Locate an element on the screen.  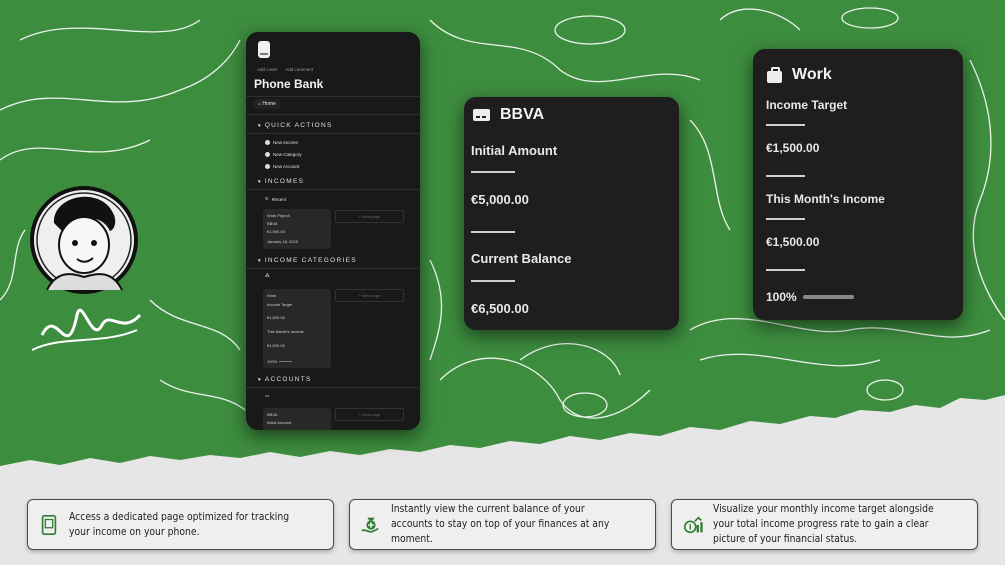
this-month-income-label: This Month's Income is located at coordinates (825, 199).